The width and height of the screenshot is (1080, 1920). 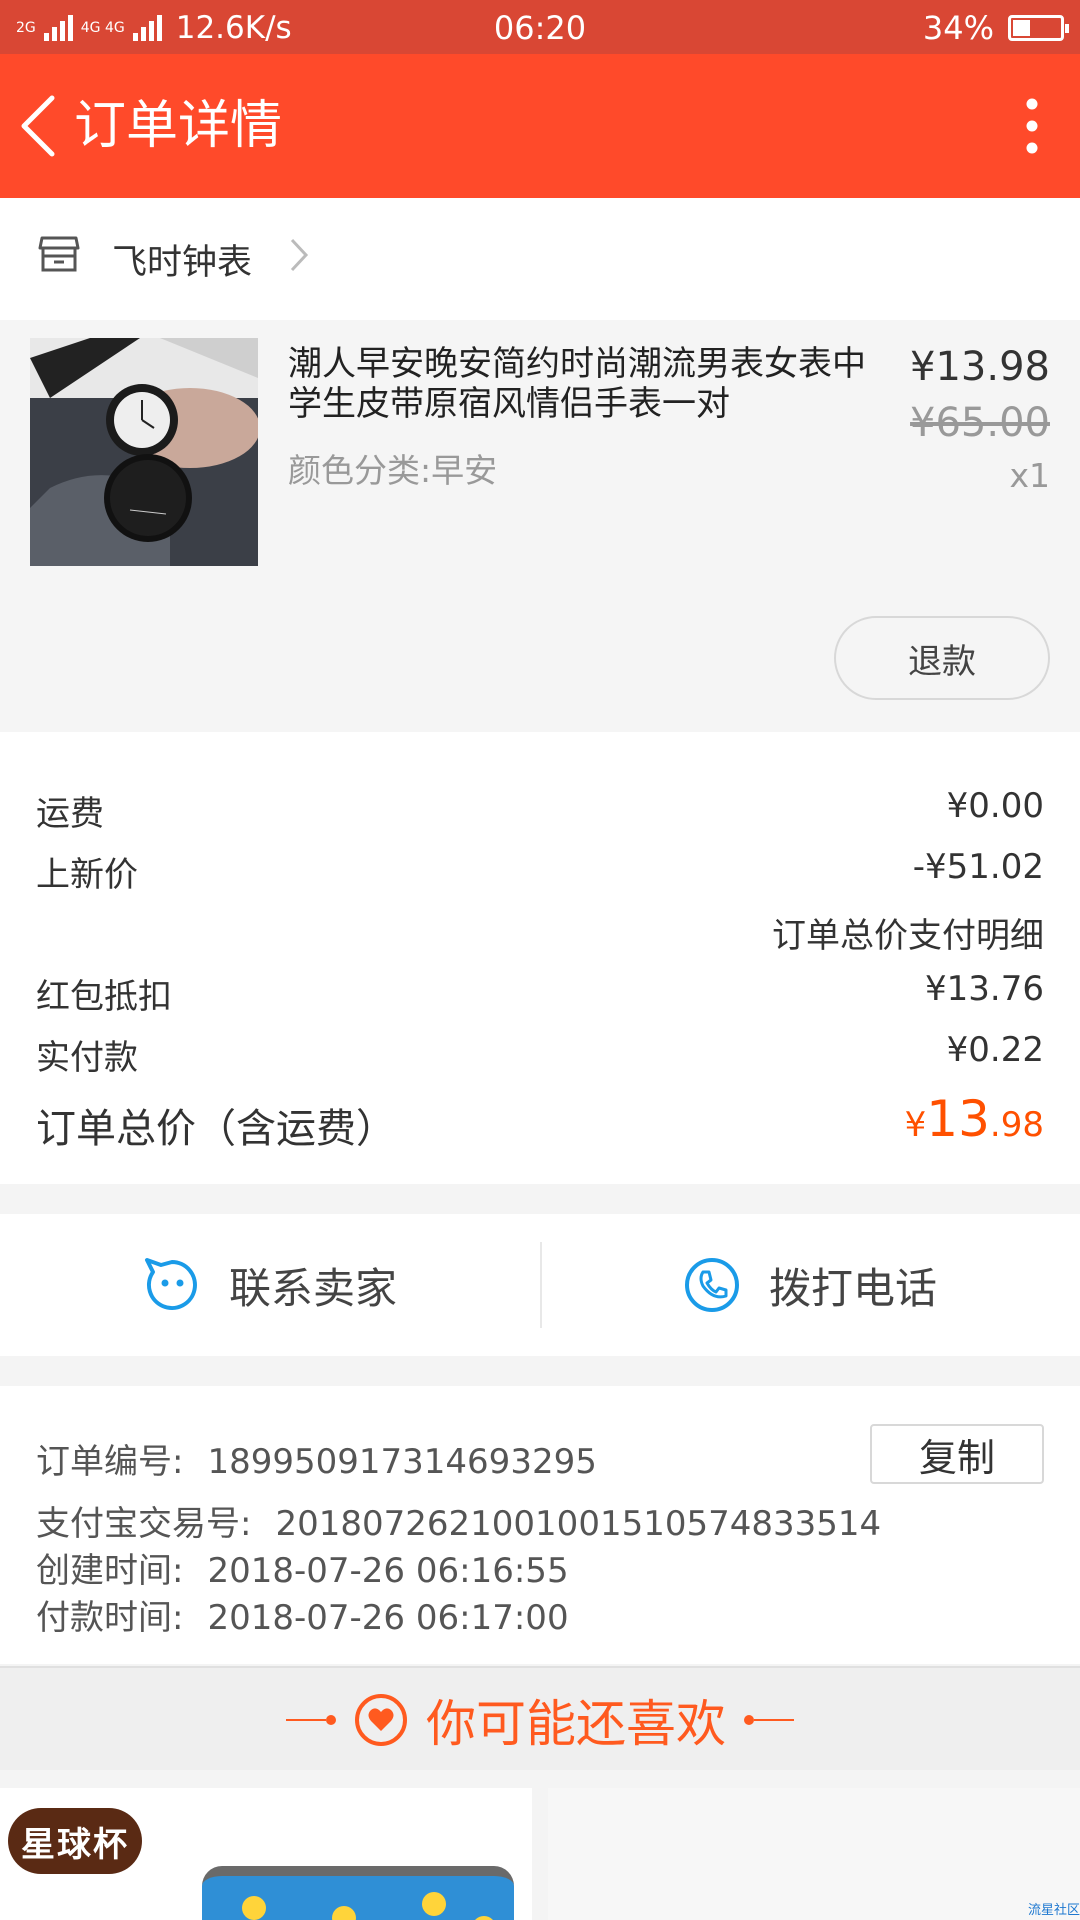 What do you see at coordinates (540, 872) in the screenshot?
I see `cost-row-new-price: 上新价 -¥51.02` at bounding box center [540, 872].